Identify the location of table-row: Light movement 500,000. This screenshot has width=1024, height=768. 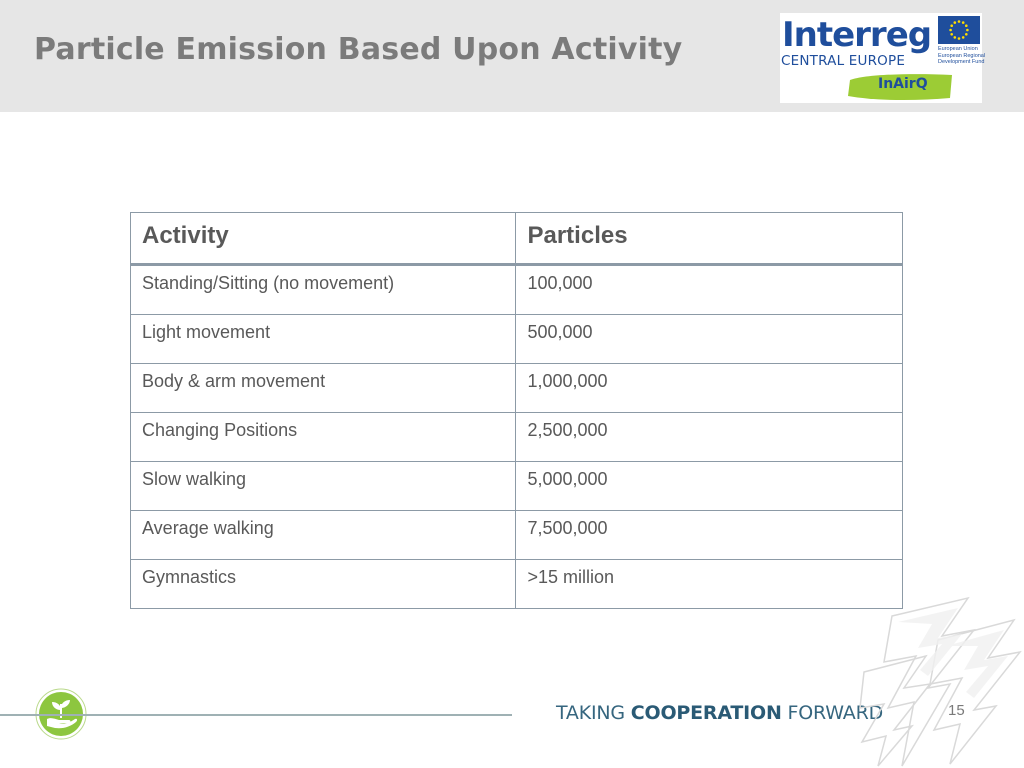
(516, 339).